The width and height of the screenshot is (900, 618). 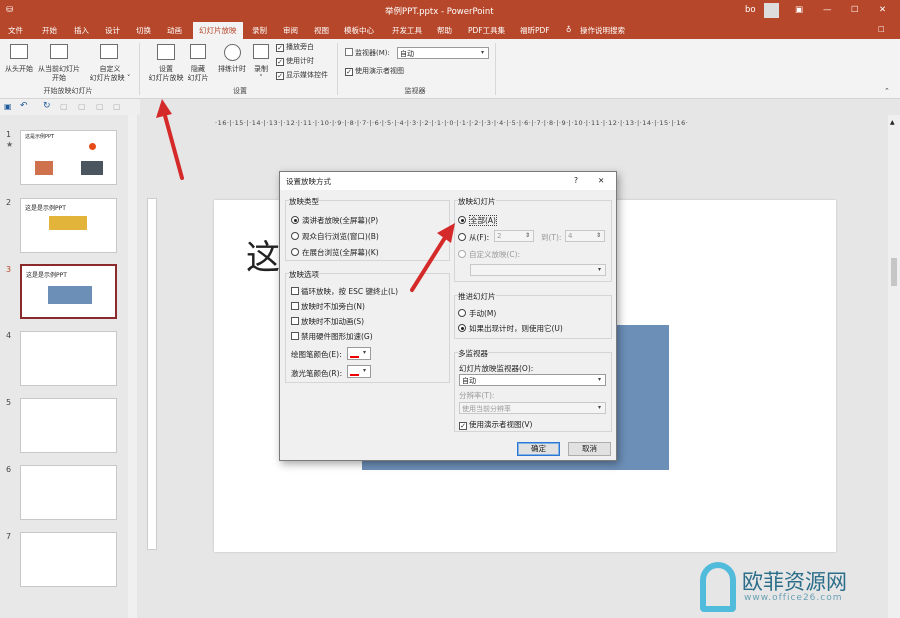 I want to click on arrow-to-all-radio, so click(x=429, y=263).